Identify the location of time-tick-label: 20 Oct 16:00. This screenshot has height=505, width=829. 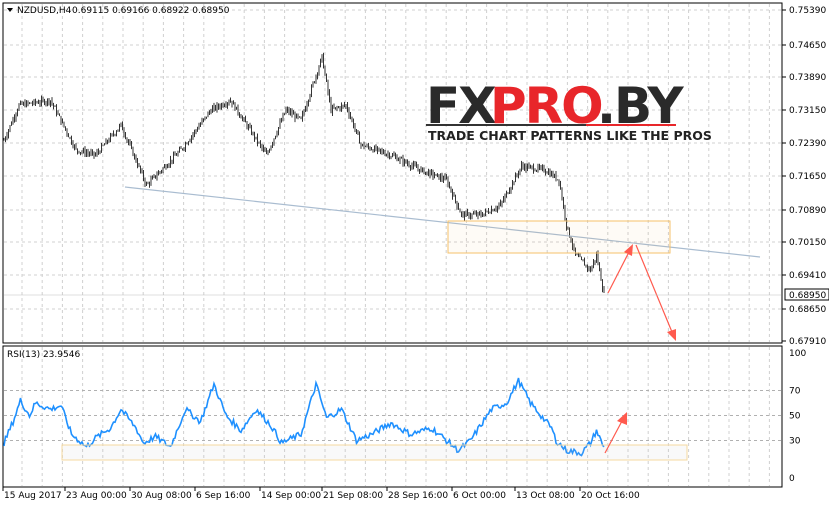
(610, 496).